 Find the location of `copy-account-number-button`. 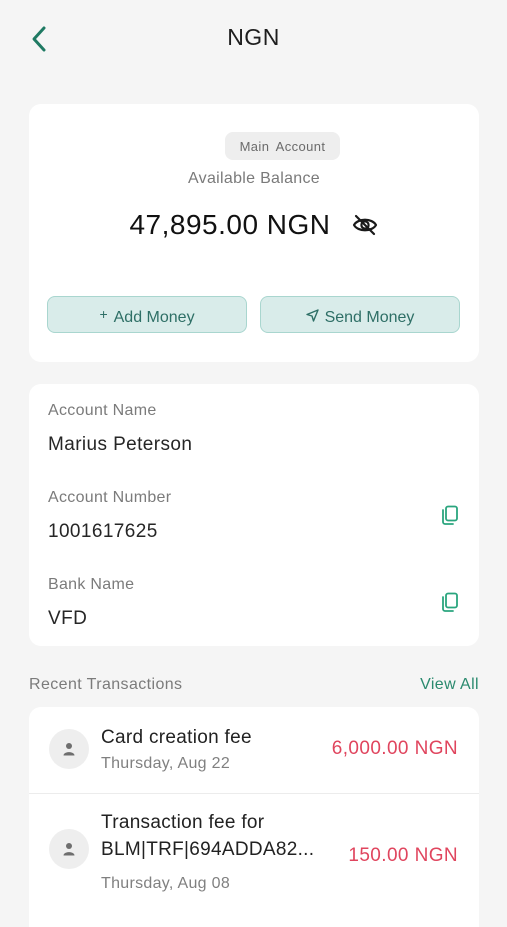

copy-account-number-button is located at coordinates (450, 515).